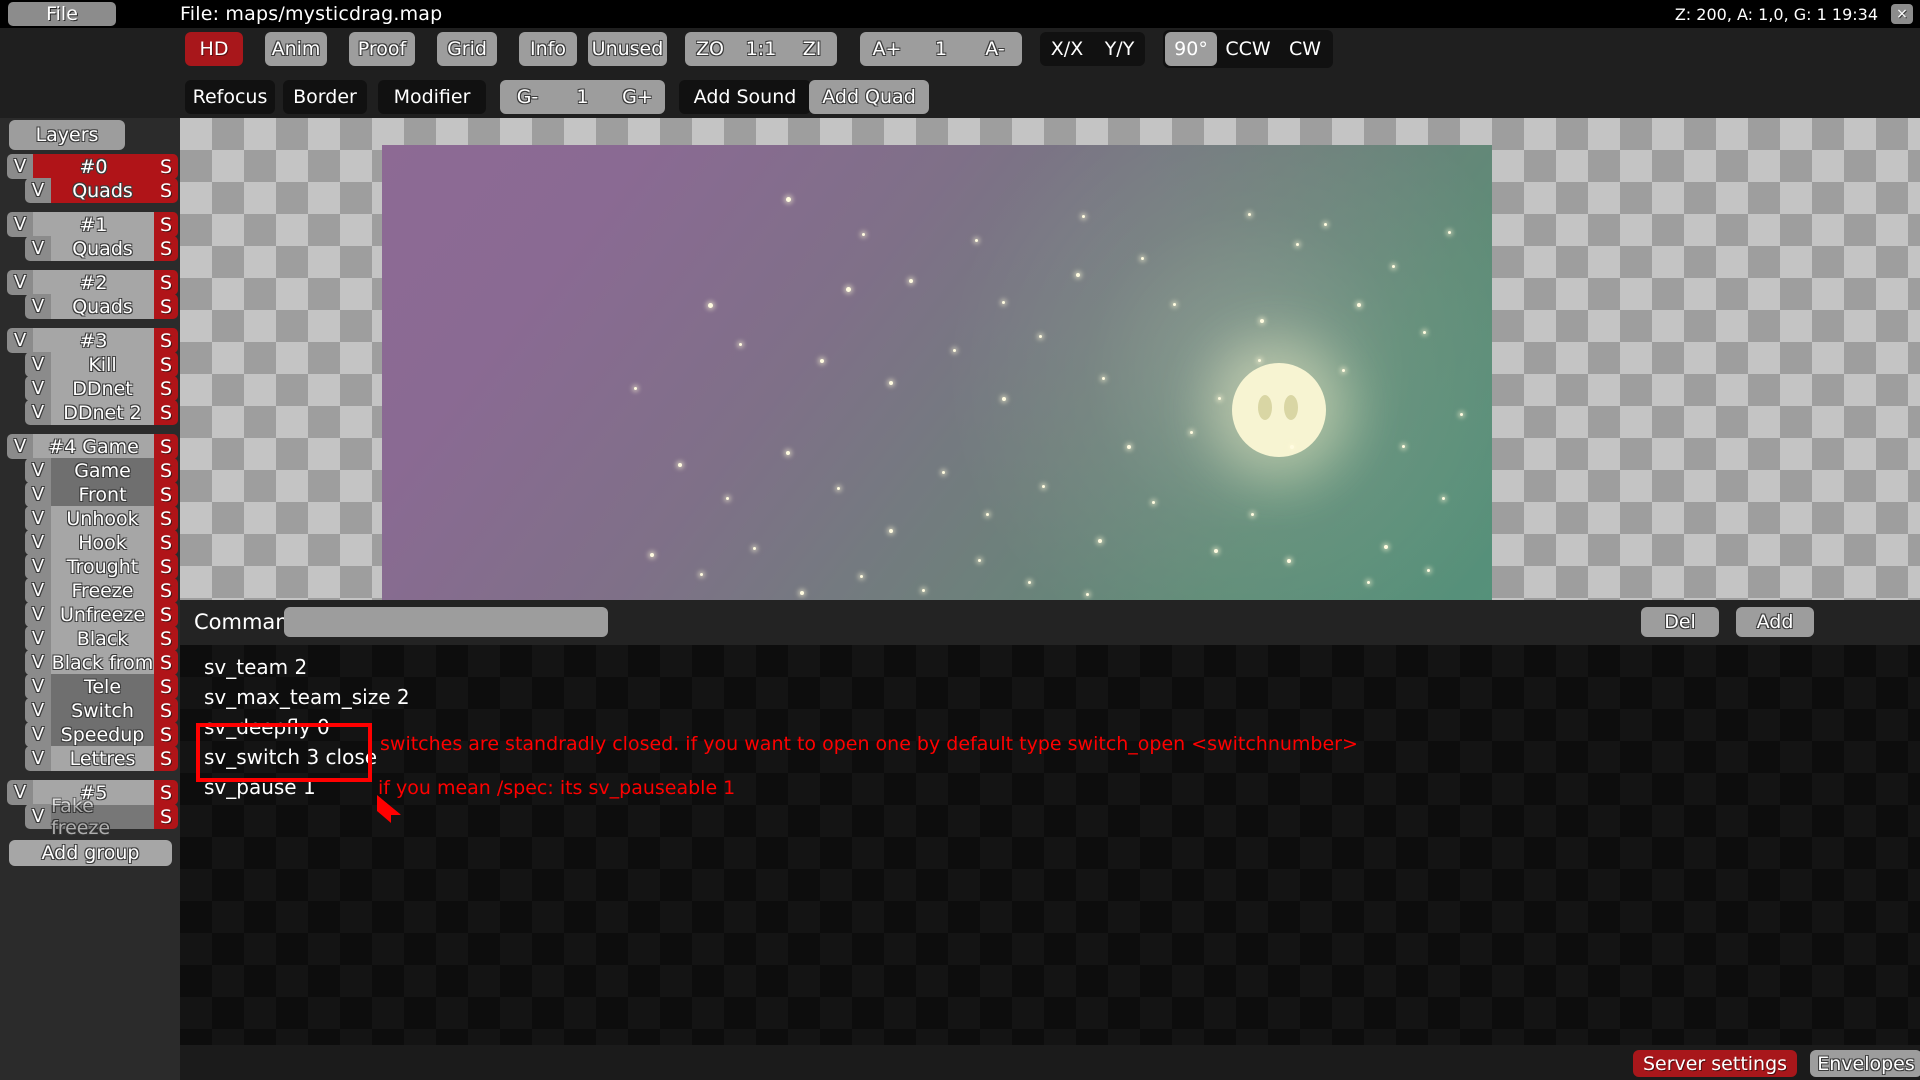 The width and height of the screenshot is (1920, 1080). I want to click on layer-row: V Switch S, so click(90, 710).